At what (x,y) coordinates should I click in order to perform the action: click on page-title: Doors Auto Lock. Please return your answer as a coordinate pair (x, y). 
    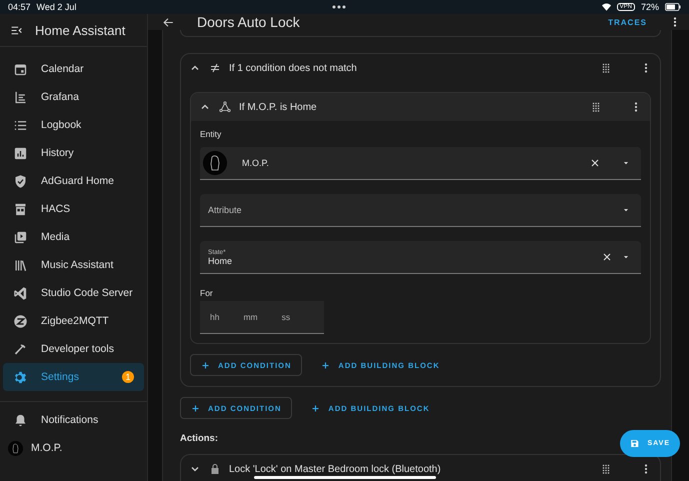
    Looking at the image, I should click on (248, 22).